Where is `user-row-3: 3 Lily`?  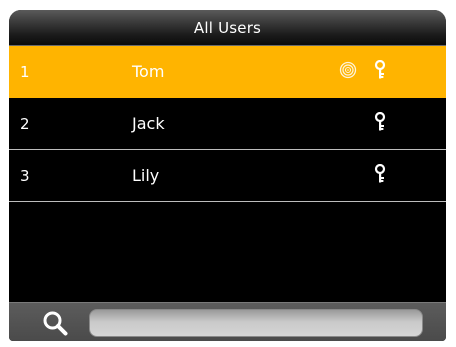 user-row-3: 3 Lily is located at coordinates (227, 176).